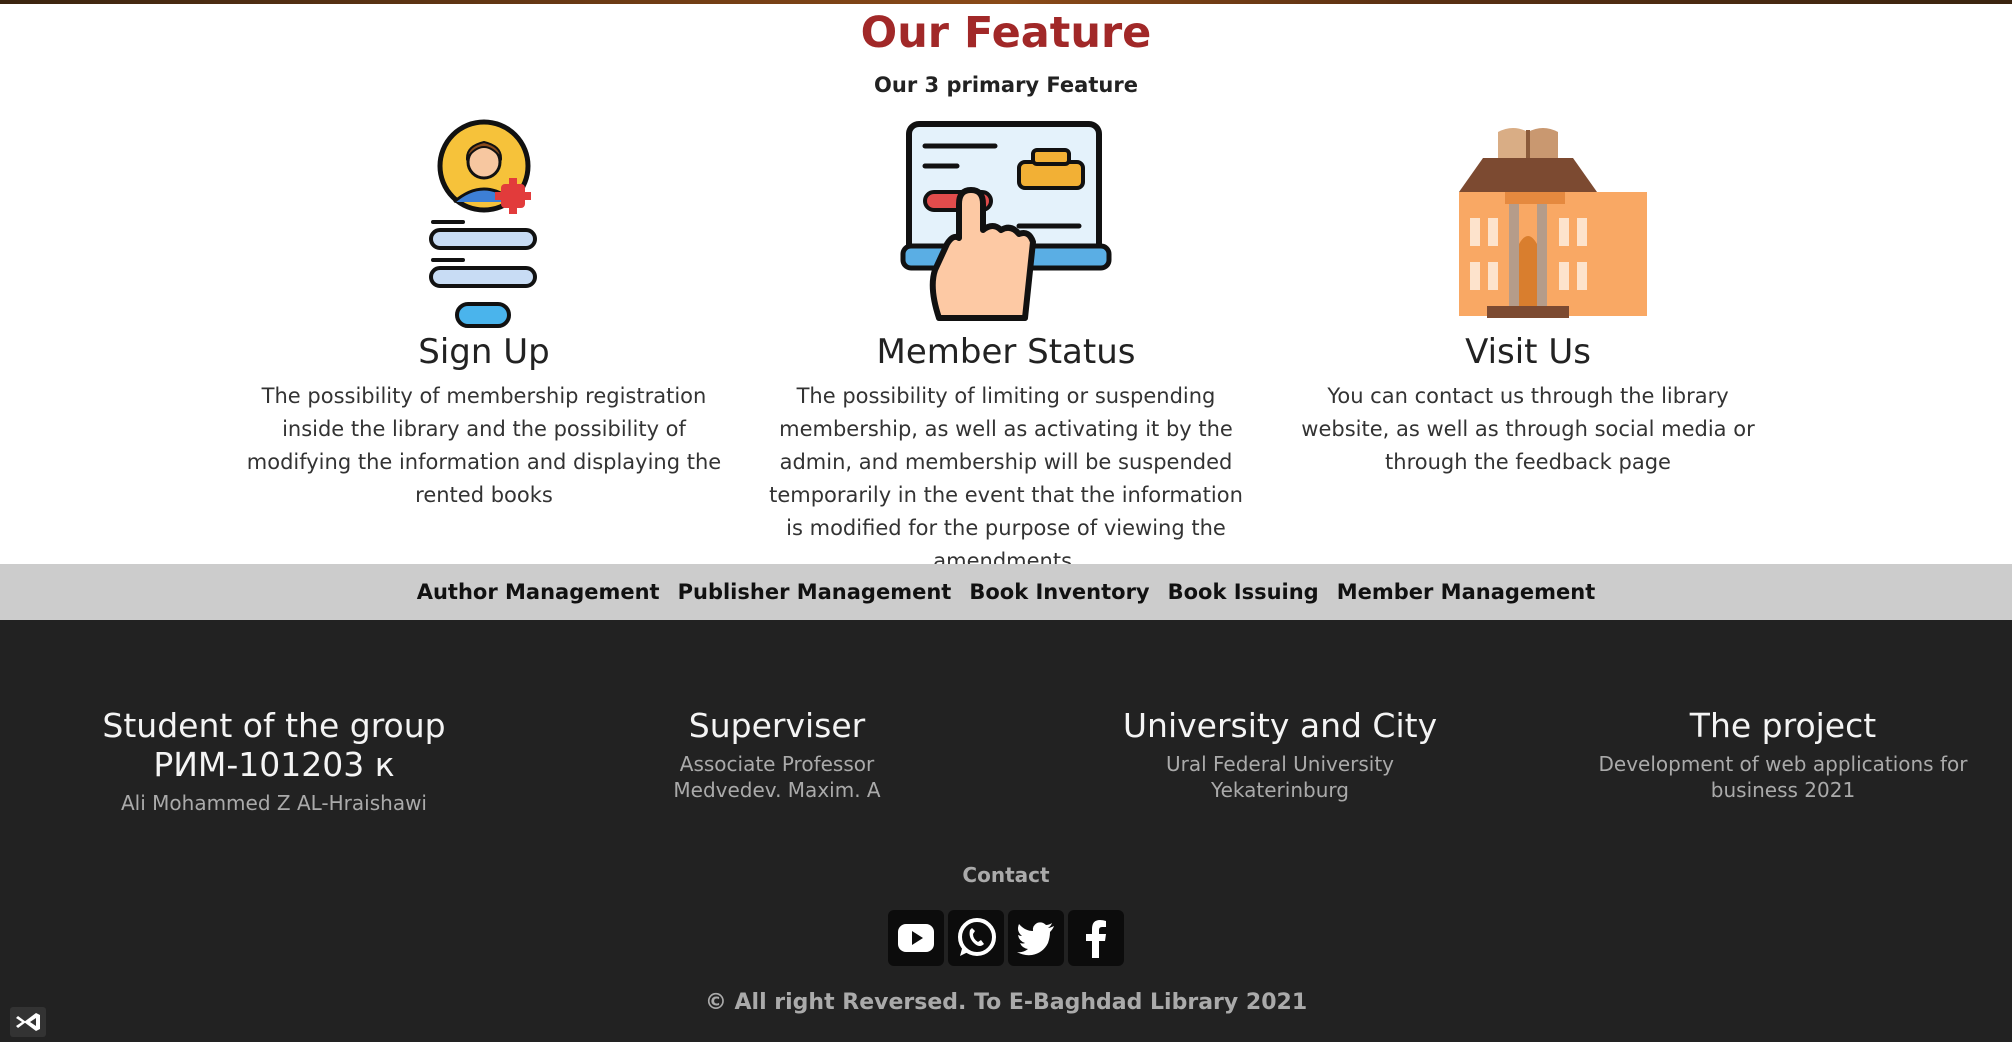  Describe the element at coordinates (815, 592) in the screenshot. I see `nav-publisher-management: Publisher Management` at that location.